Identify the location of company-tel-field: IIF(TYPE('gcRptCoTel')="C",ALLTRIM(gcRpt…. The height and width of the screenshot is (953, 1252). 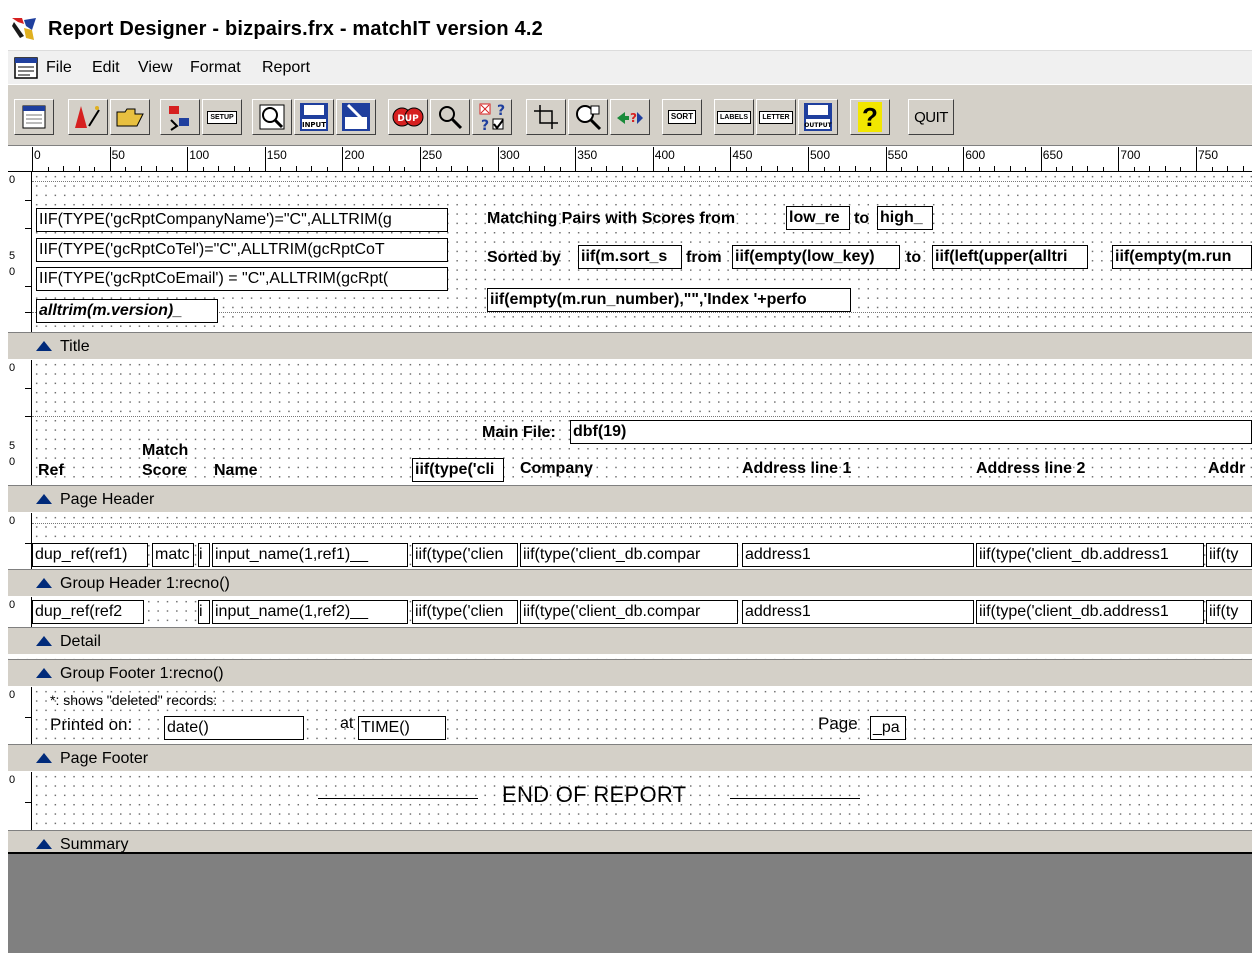
(242, 250).